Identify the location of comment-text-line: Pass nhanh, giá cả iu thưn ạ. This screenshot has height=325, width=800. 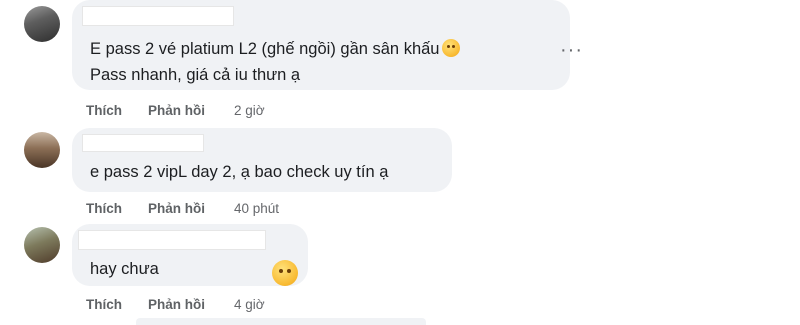
(195, 75).